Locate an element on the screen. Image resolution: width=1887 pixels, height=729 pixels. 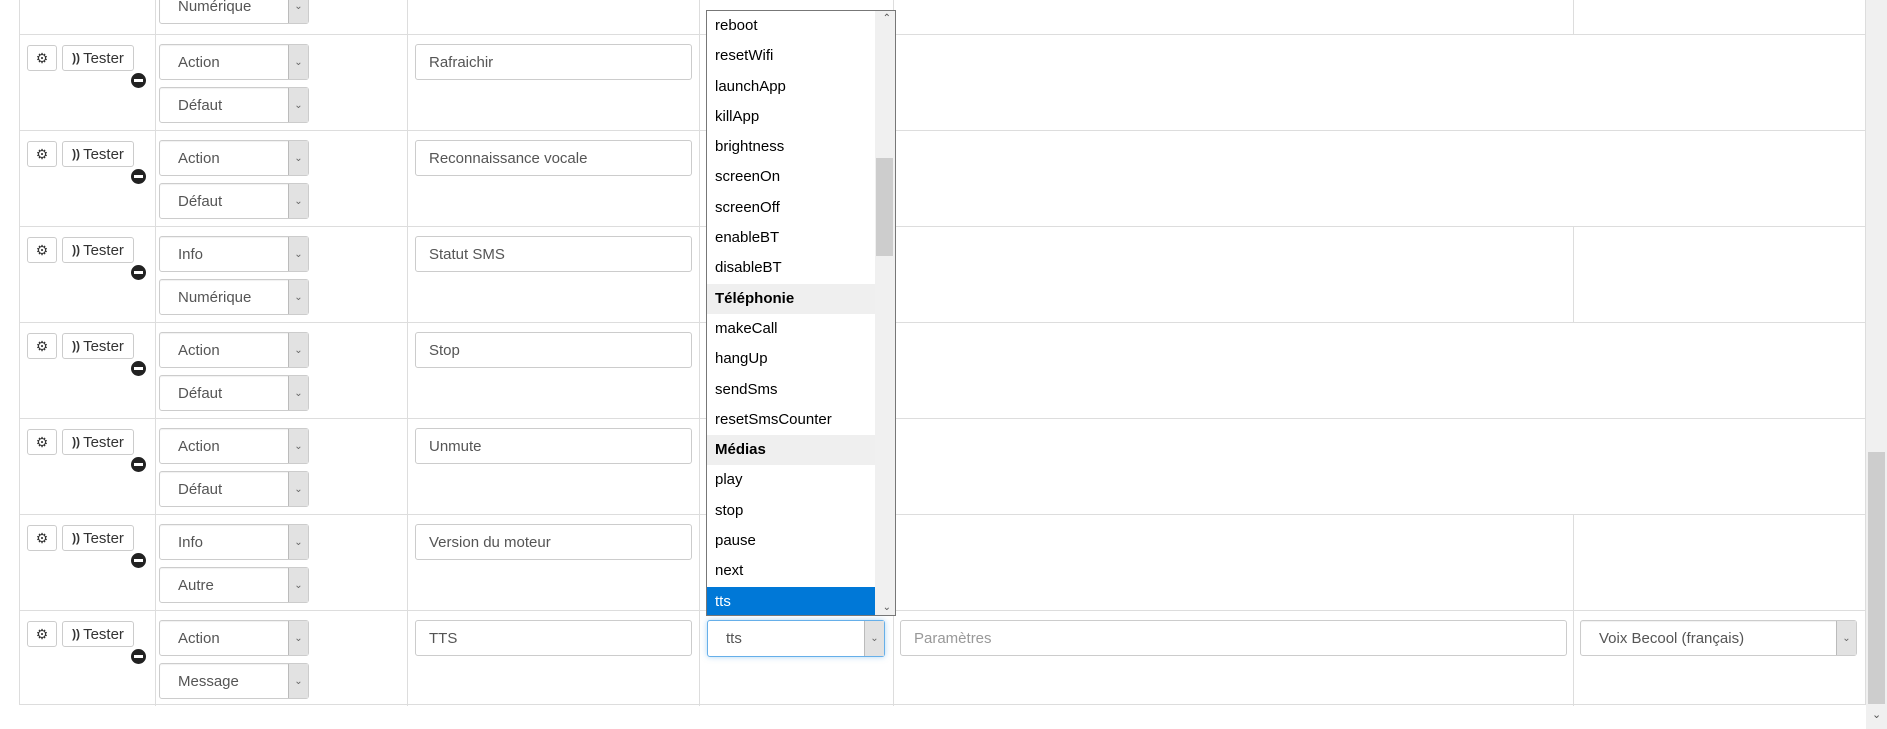
type-select-value: Info is located at coordinates (191, 254).